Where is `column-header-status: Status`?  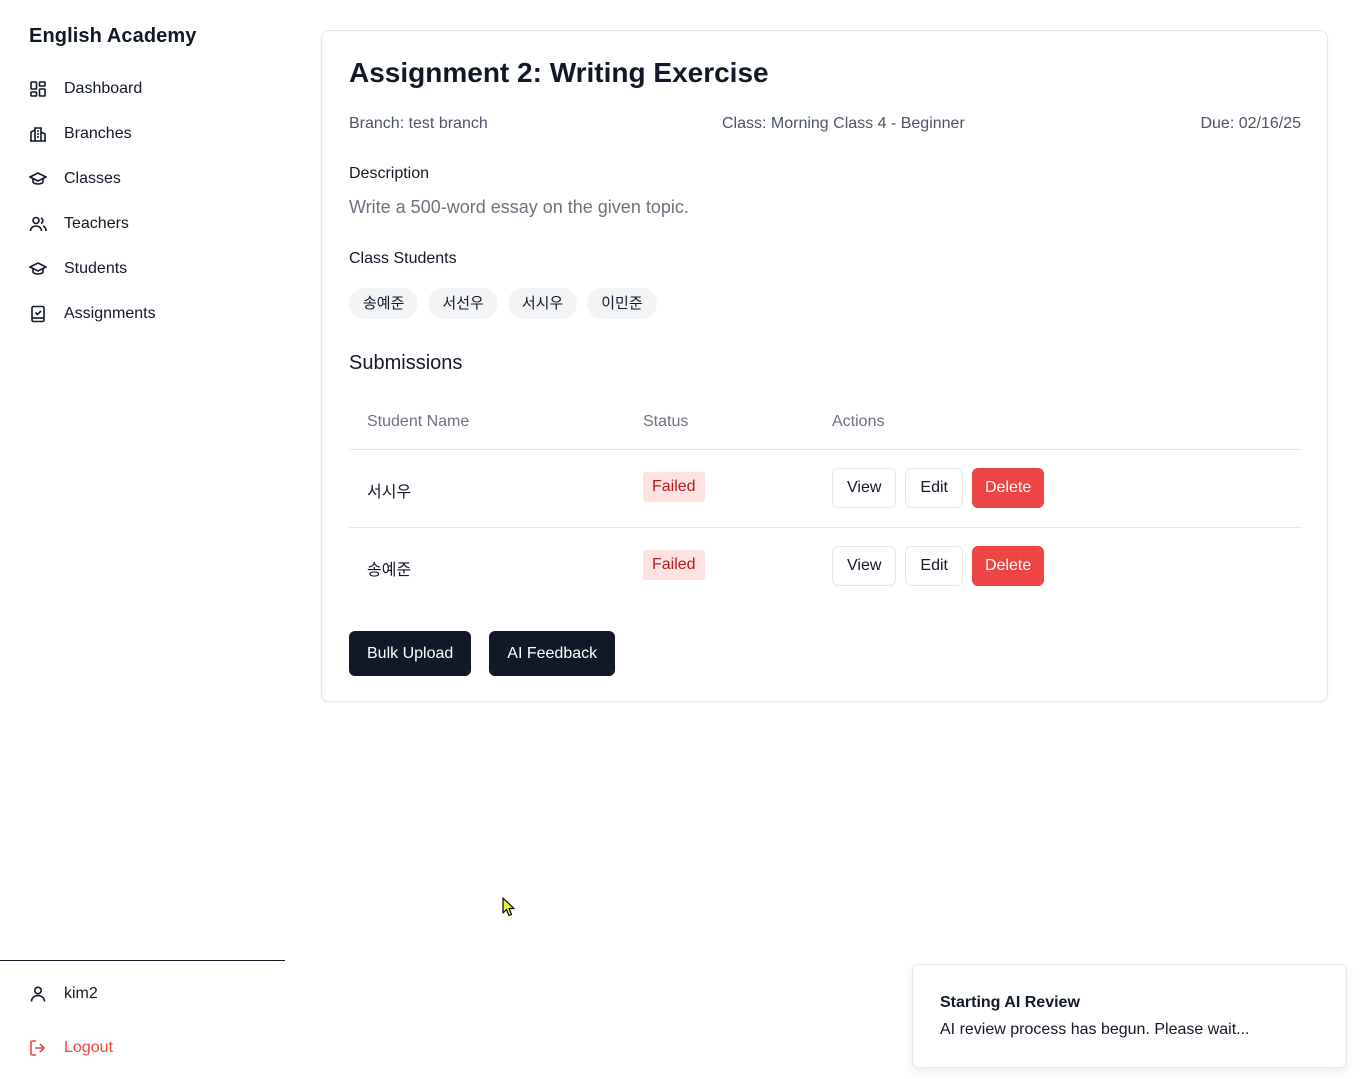 column-header-status: Status is located at coordinates (666, 421).